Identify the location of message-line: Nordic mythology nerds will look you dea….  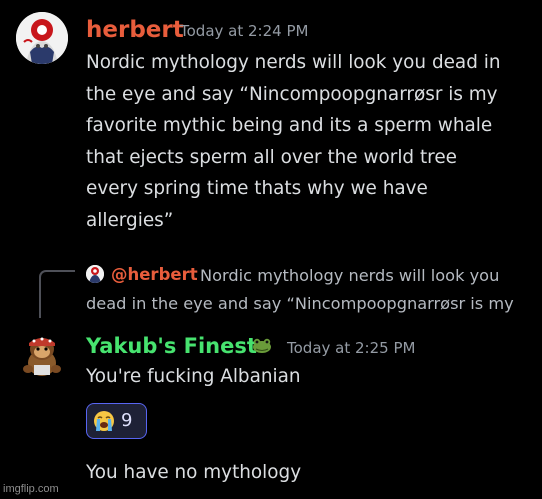
(293, 62).